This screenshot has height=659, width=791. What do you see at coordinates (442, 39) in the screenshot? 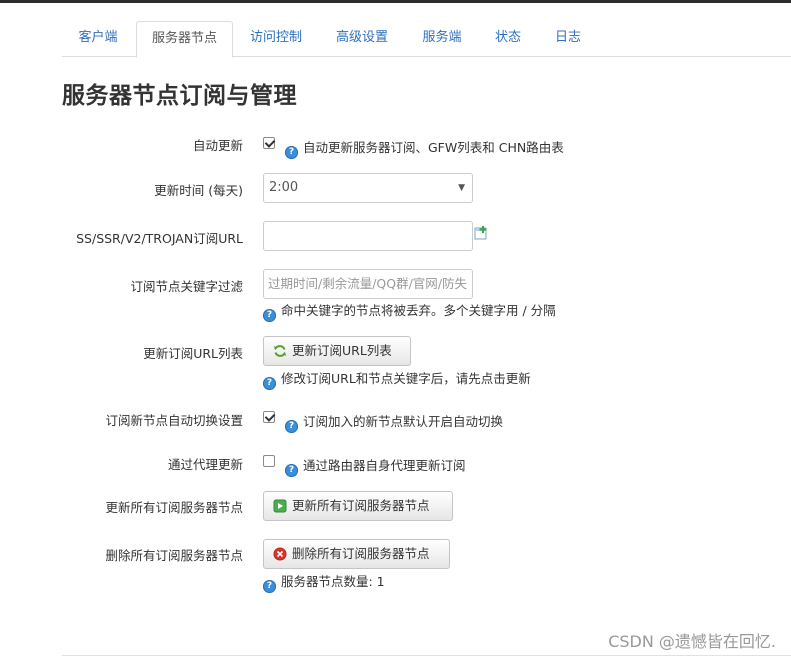
I see `tab-server: 服务端` at bounding box center [442, 39].